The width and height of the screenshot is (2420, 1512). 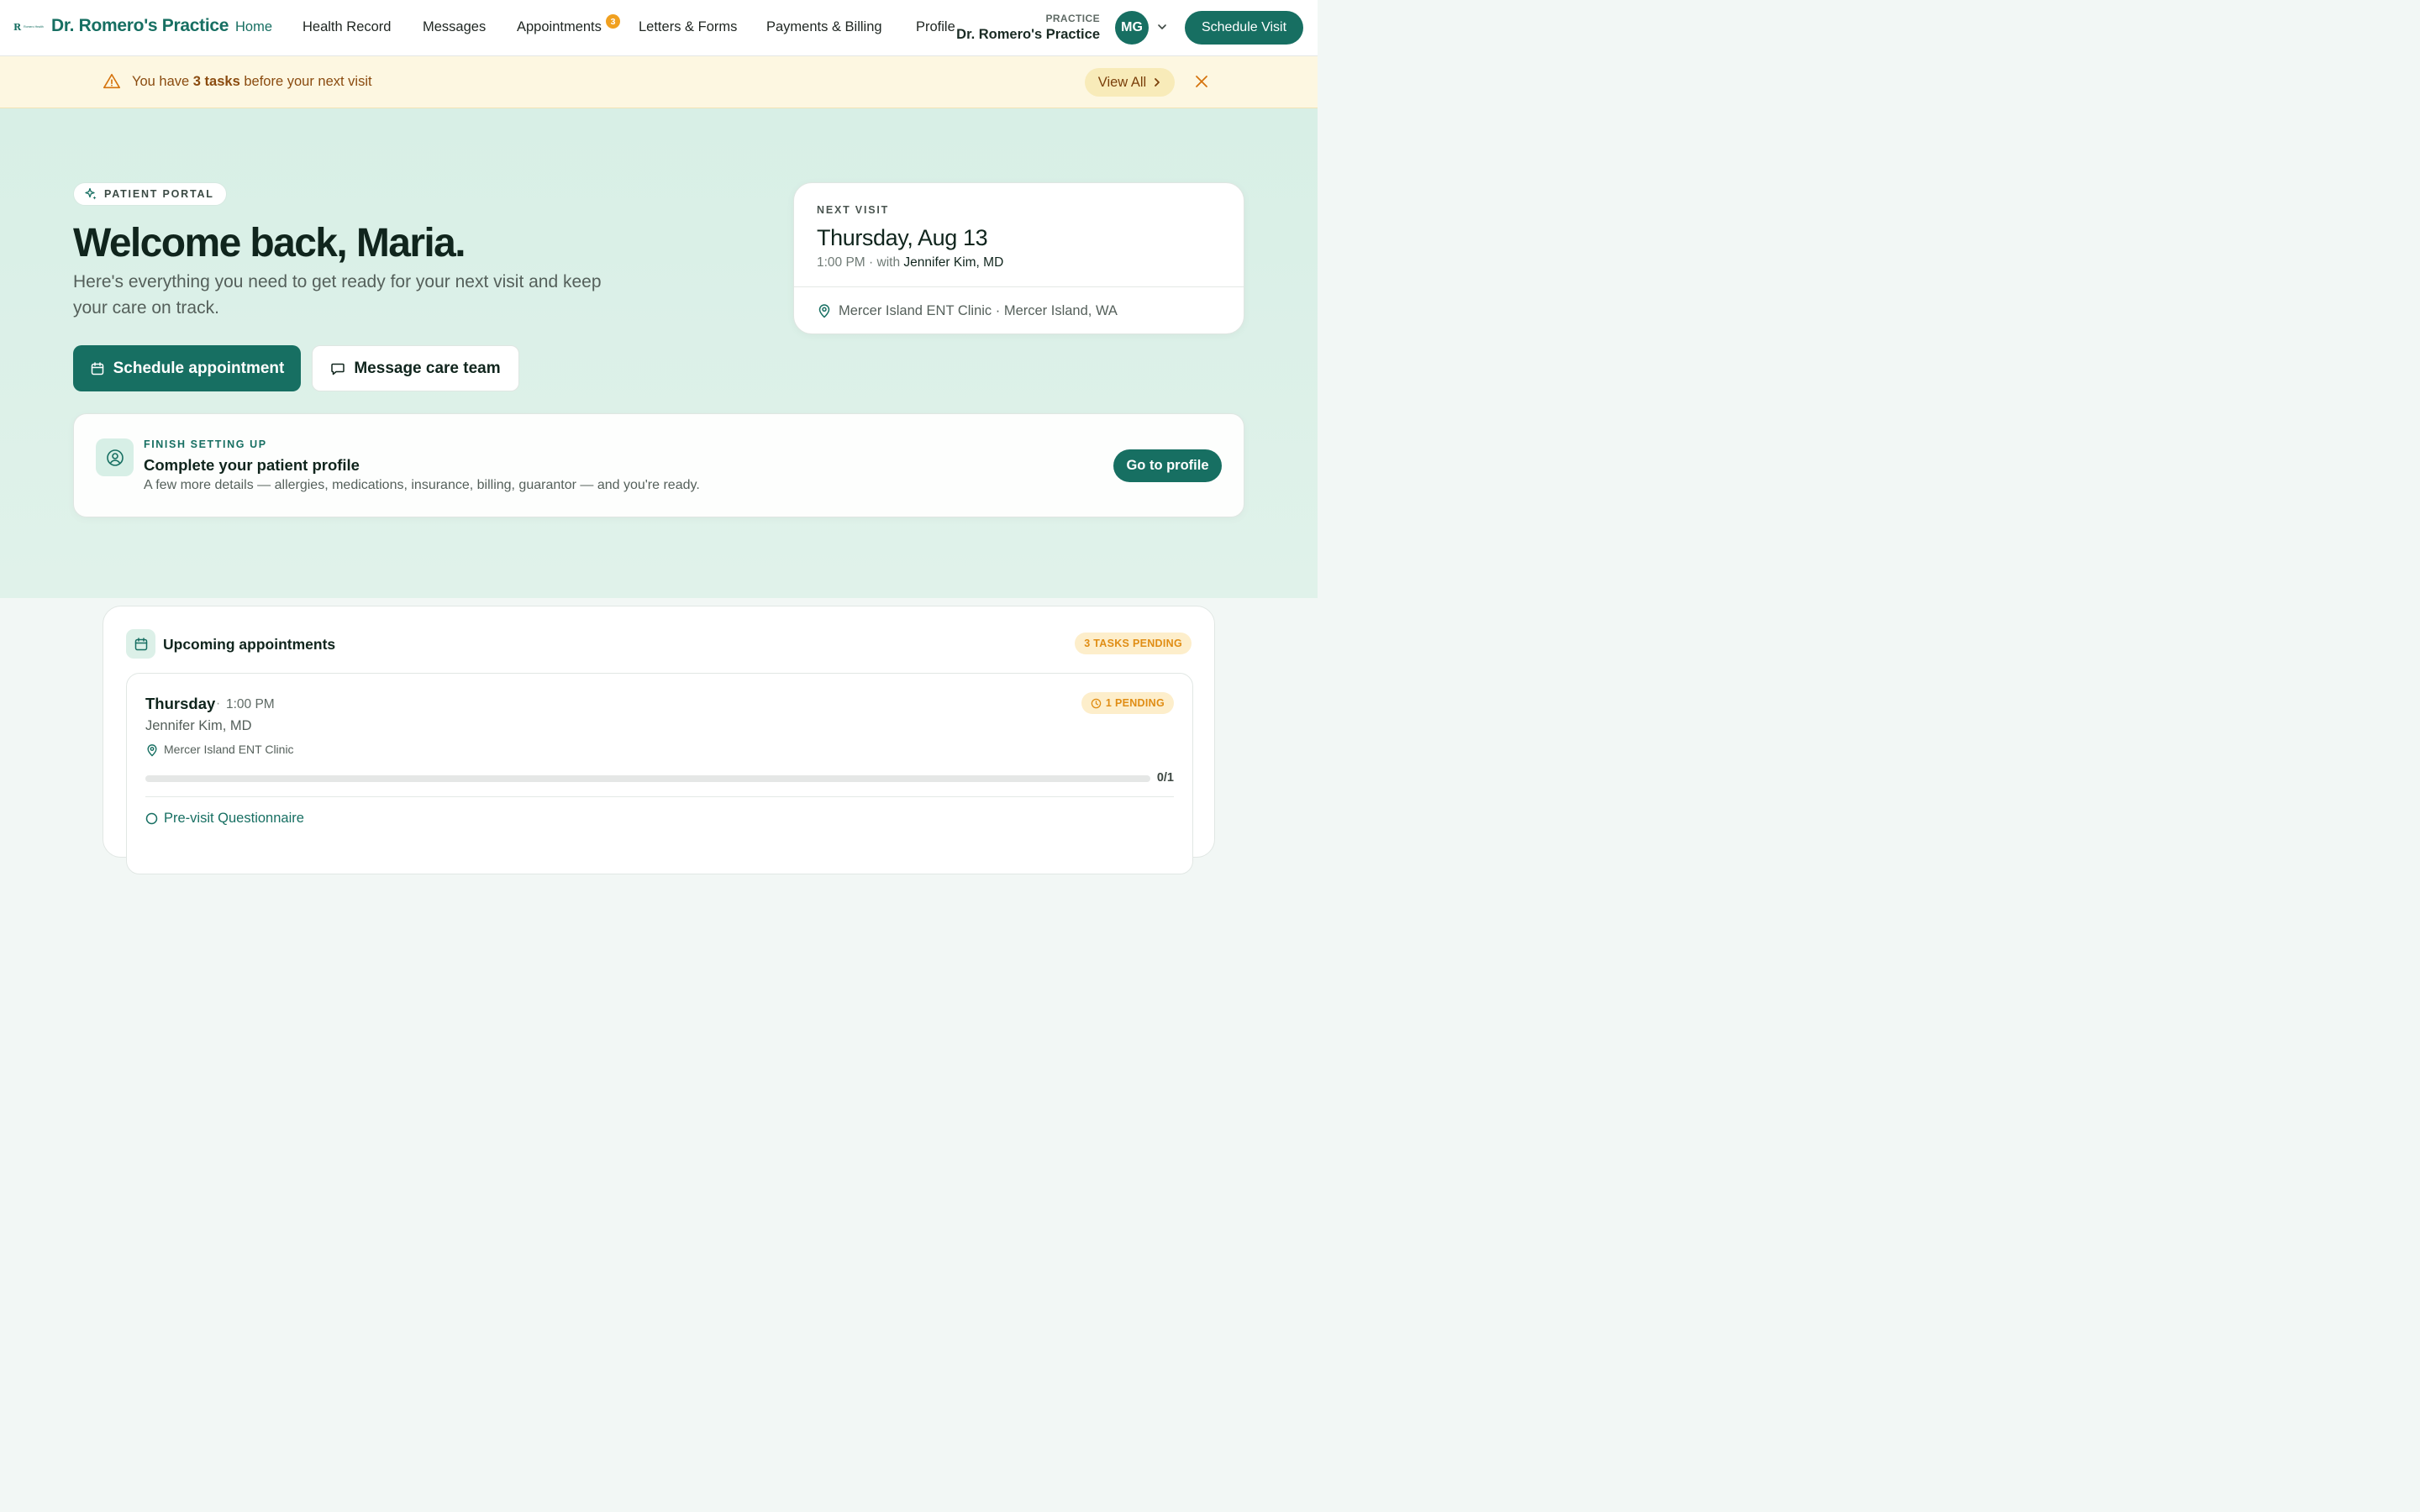 What do you see at coordinates (1132, 28) in the screenshot?
I see `user-avatar: MG` at bounding box center [1132, 28].